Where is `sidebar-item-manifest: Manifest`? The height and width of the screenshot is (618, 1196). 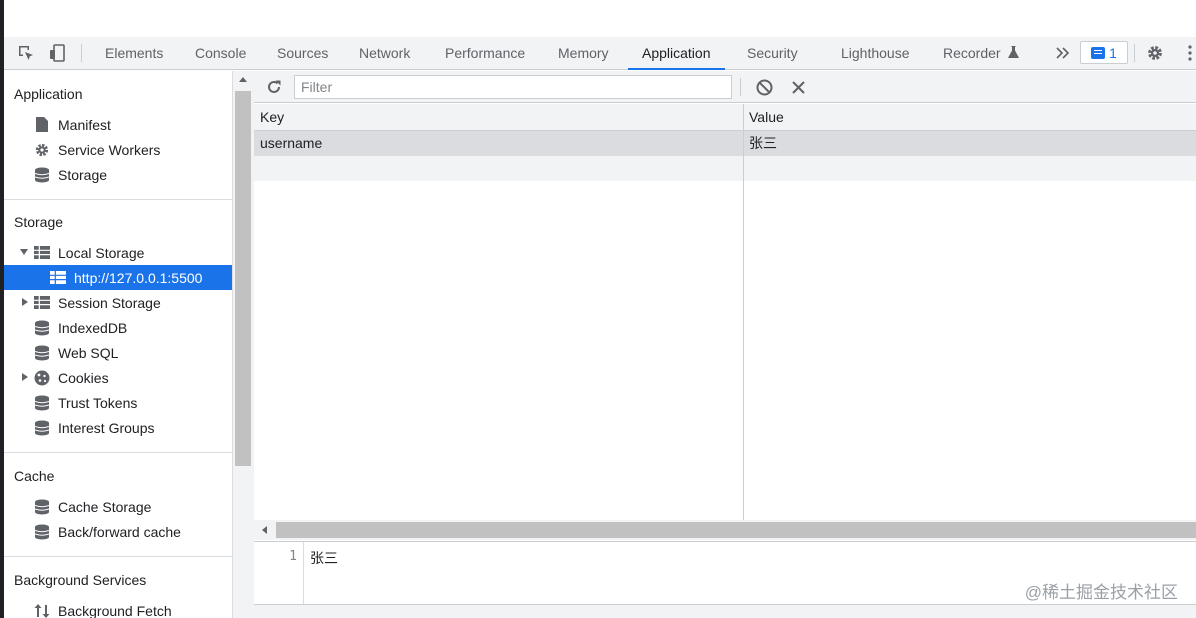
sidebar-item-manifest: Manifest is located at coordinates (72, 124).